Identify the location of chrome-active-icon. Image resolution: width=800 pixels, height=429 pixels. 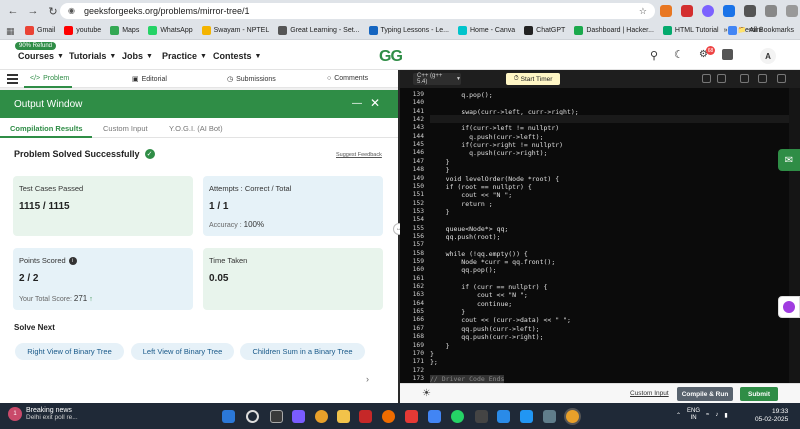
(572, 416).